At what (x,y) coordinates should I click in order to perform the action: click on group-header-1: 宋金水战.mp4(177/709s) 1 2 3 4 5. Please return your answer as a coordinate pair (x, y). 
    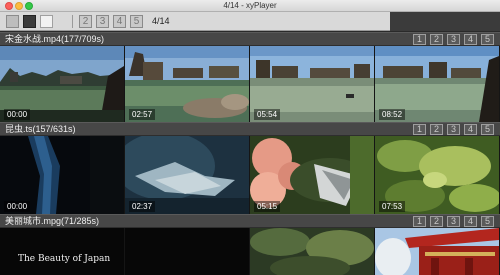
    Looking at the image, I should click on (250, 39).